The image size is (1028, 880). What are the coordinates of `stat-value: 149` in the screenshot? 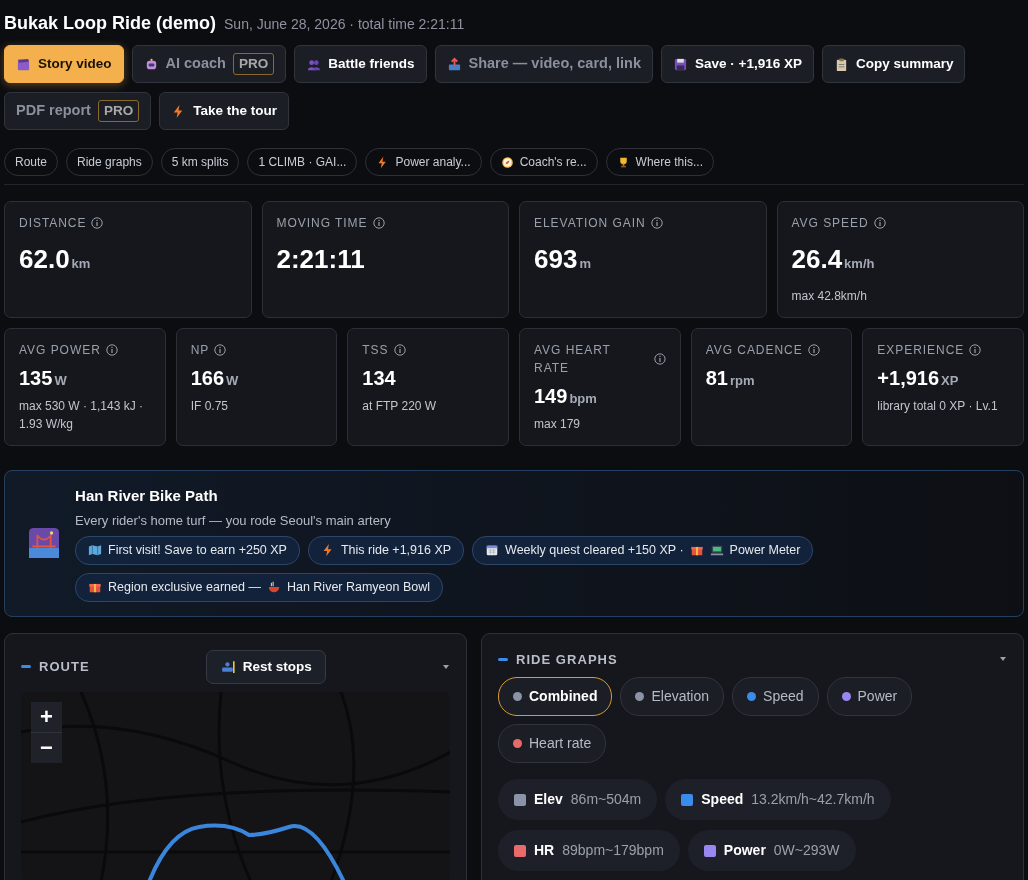 It's located at (551, 396).